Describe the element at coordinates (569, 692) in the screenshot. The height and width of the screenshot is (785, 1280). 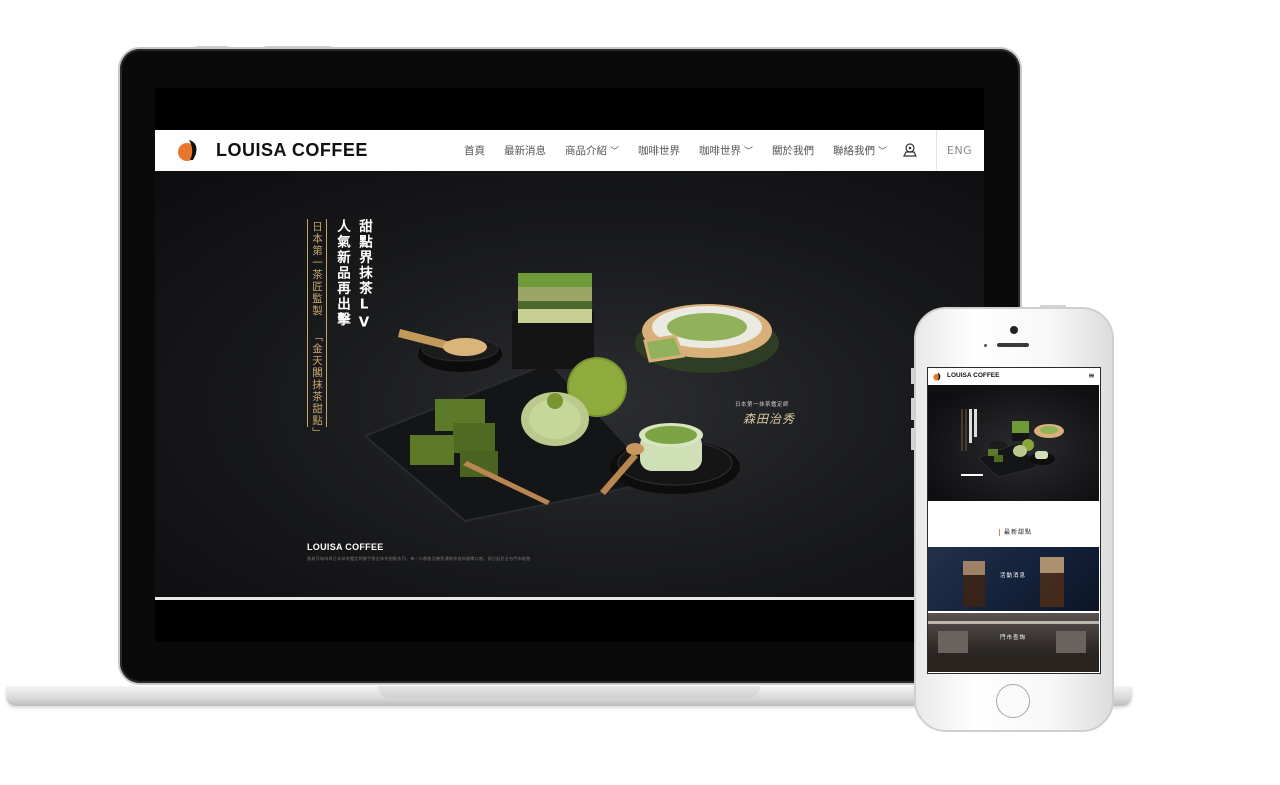
I see `laptop-notch` at that location.